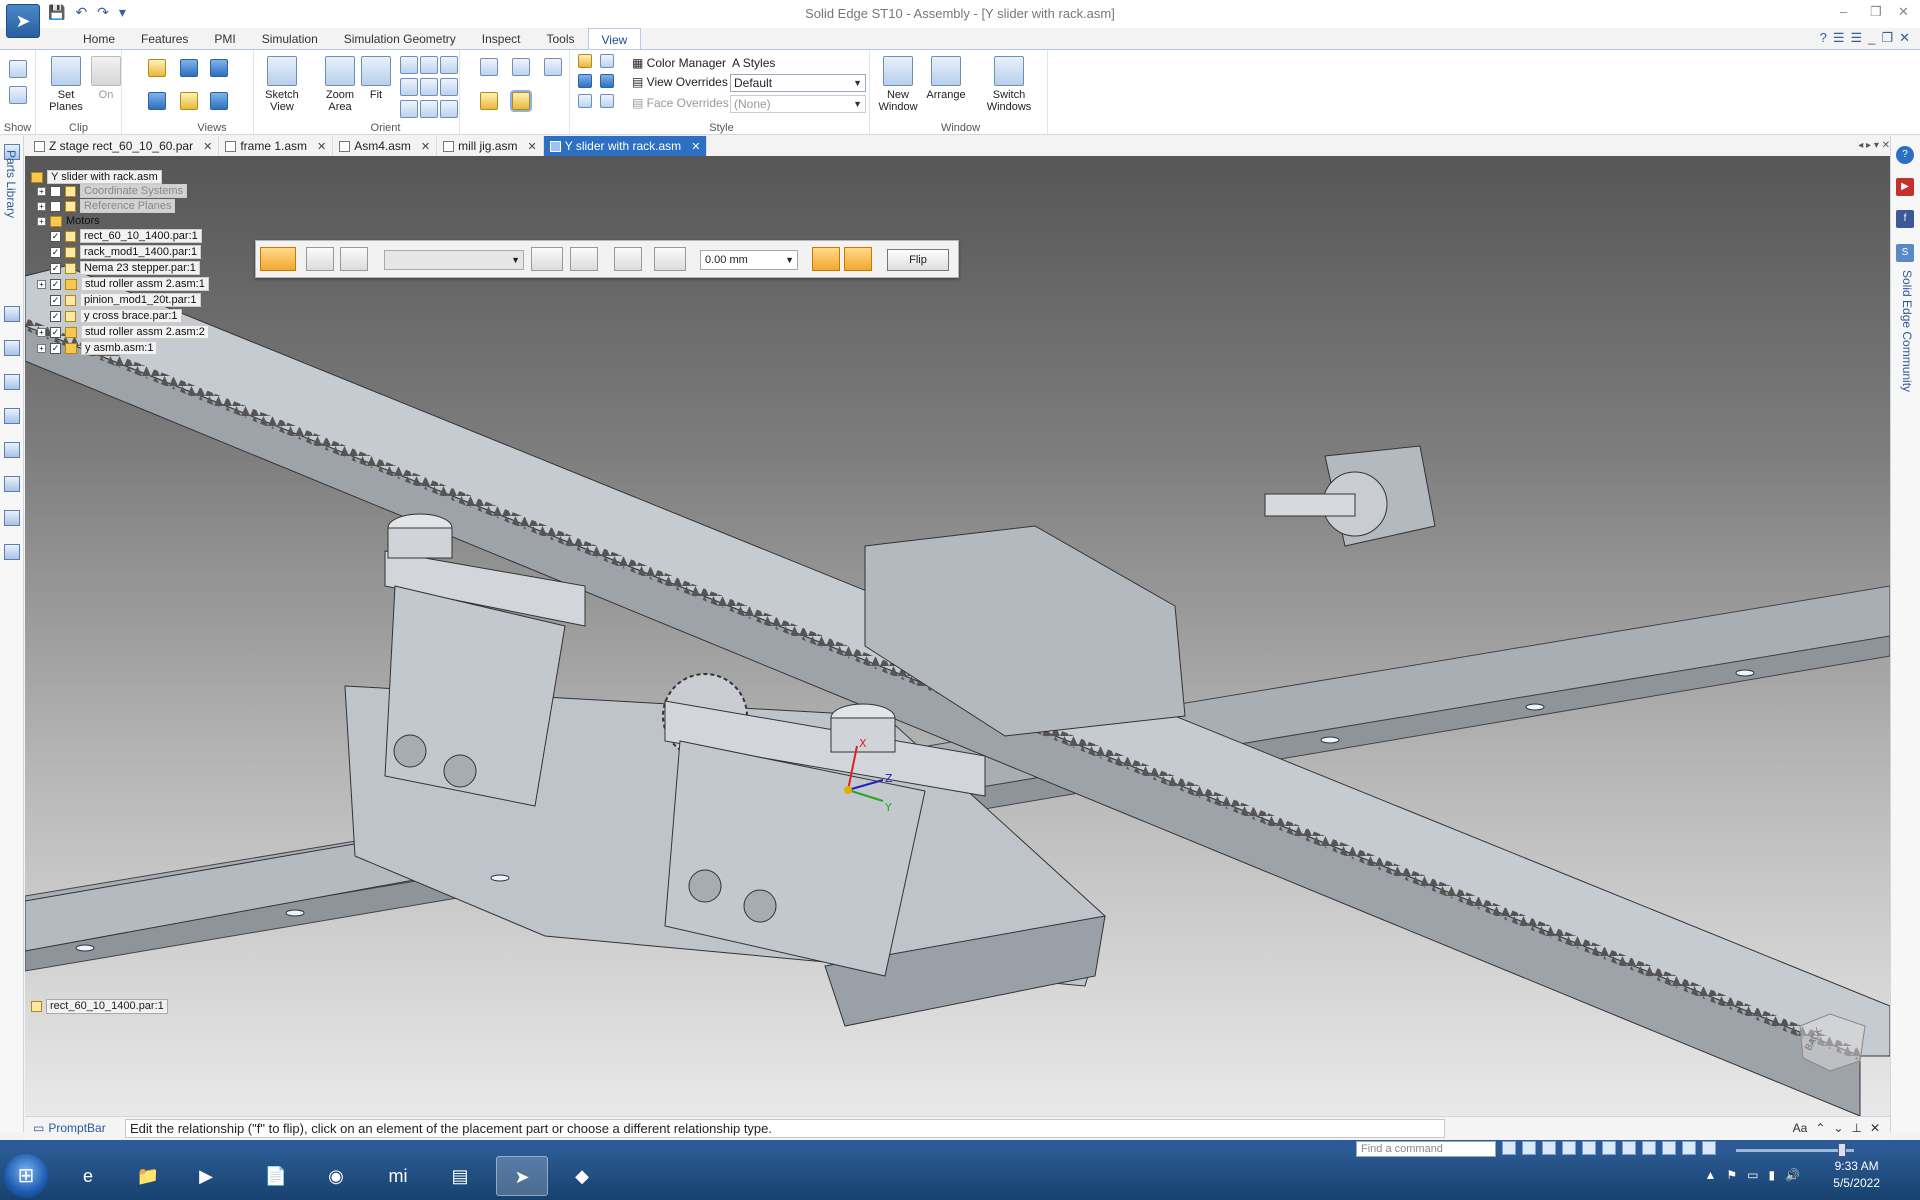 The height and width of the screenshot is (1200, 1920). Describe the element at coordinates (1905, 253) in the screenshot. I see `community-icon: S` at that location.